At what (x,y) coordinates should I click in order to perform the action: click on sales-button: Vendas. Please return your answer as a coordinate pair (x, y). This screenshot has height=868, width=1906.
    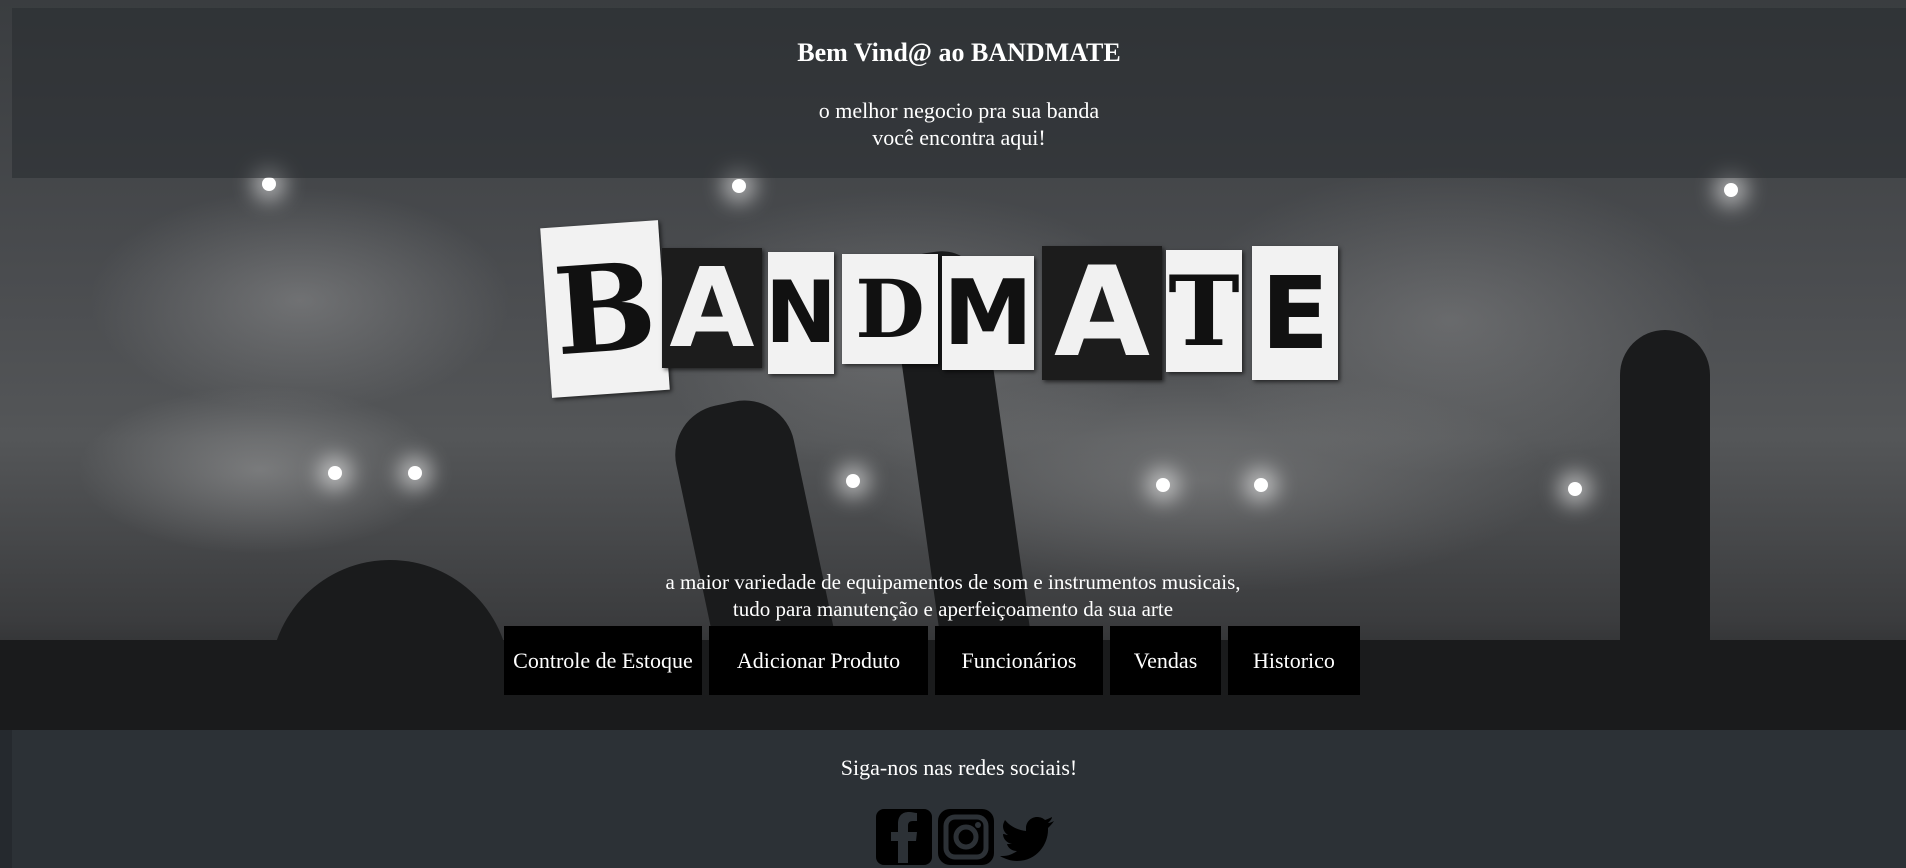
    Looking at the image, I should click on (1165, 660).